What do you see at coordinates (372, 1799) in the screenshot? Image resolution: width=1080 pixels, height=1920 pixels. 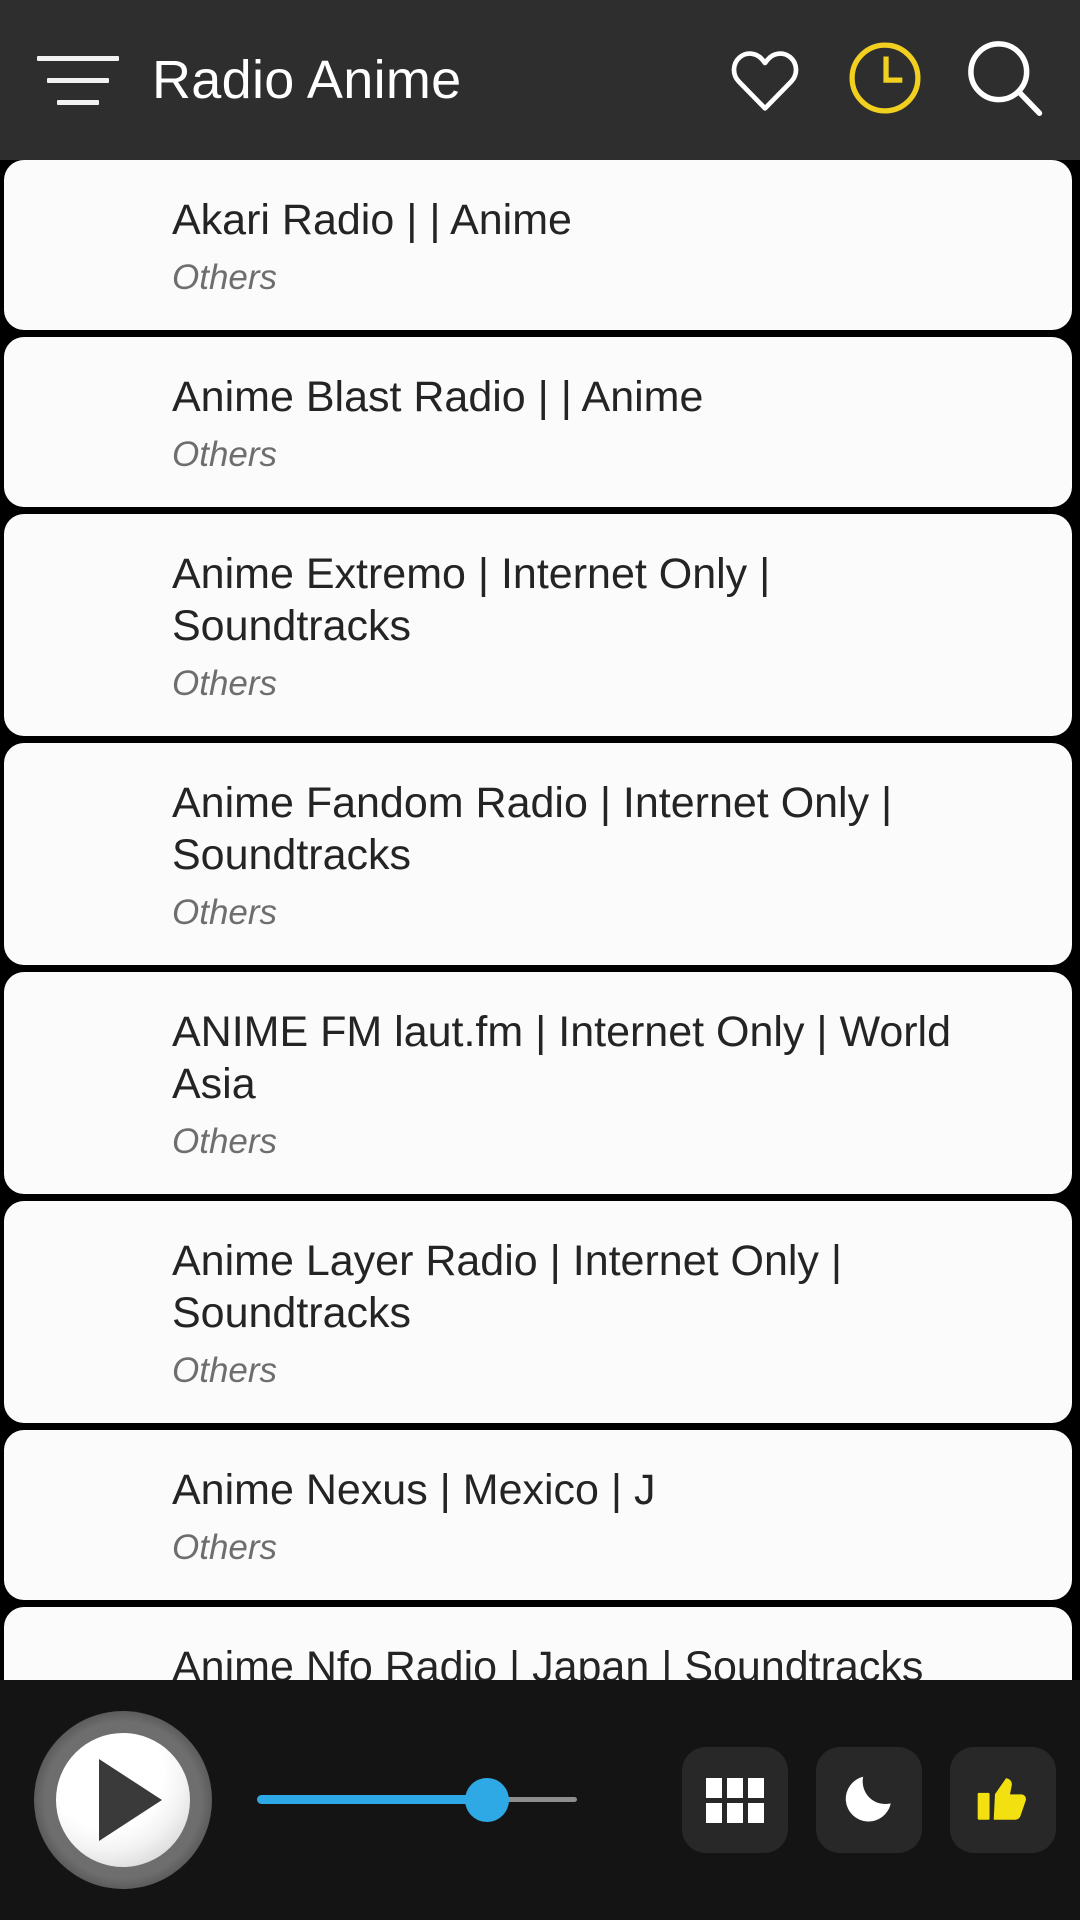 I see `volume-fill` at bounding box center [372, 1799].